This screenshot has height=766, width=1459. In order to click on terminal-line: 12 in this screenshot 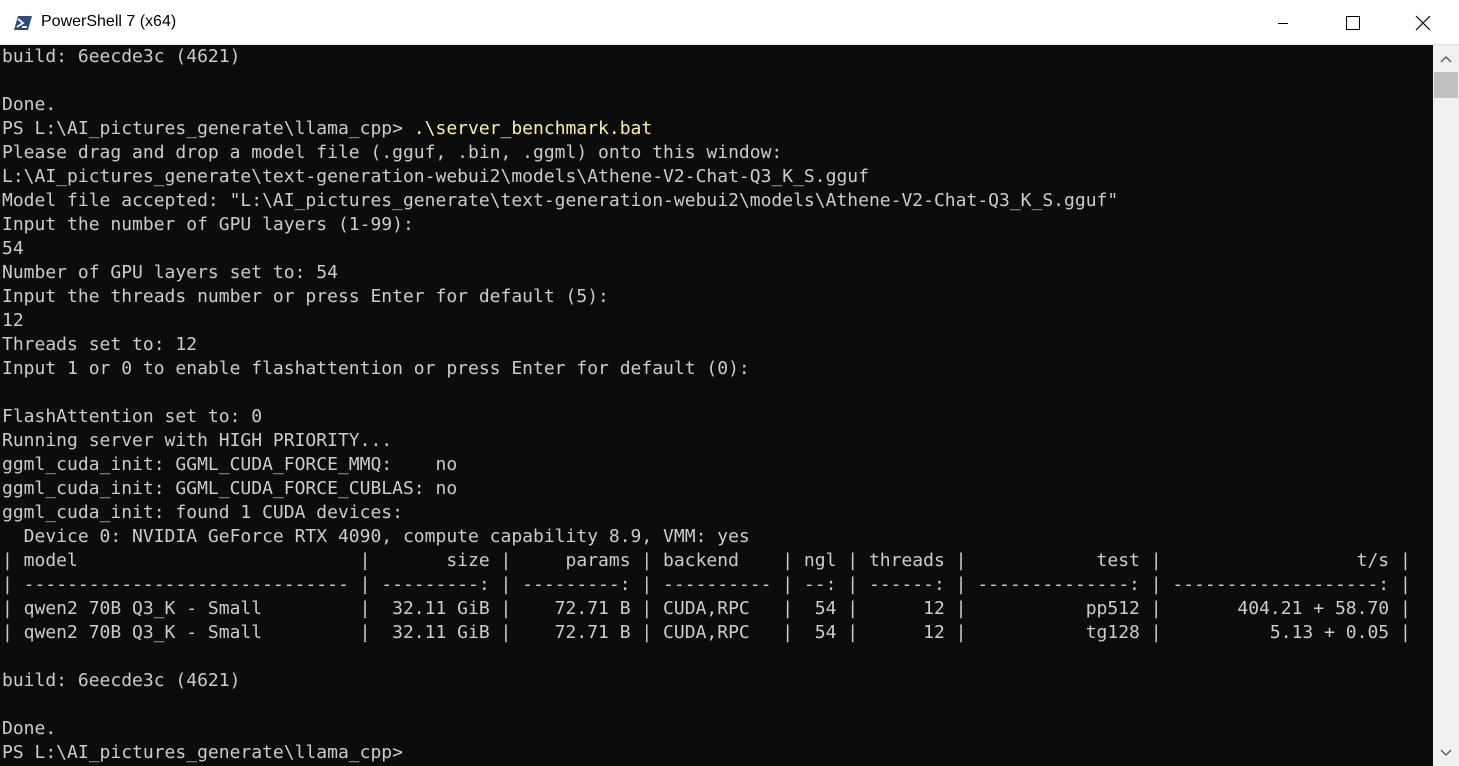, I will do `click(13, 320)`.